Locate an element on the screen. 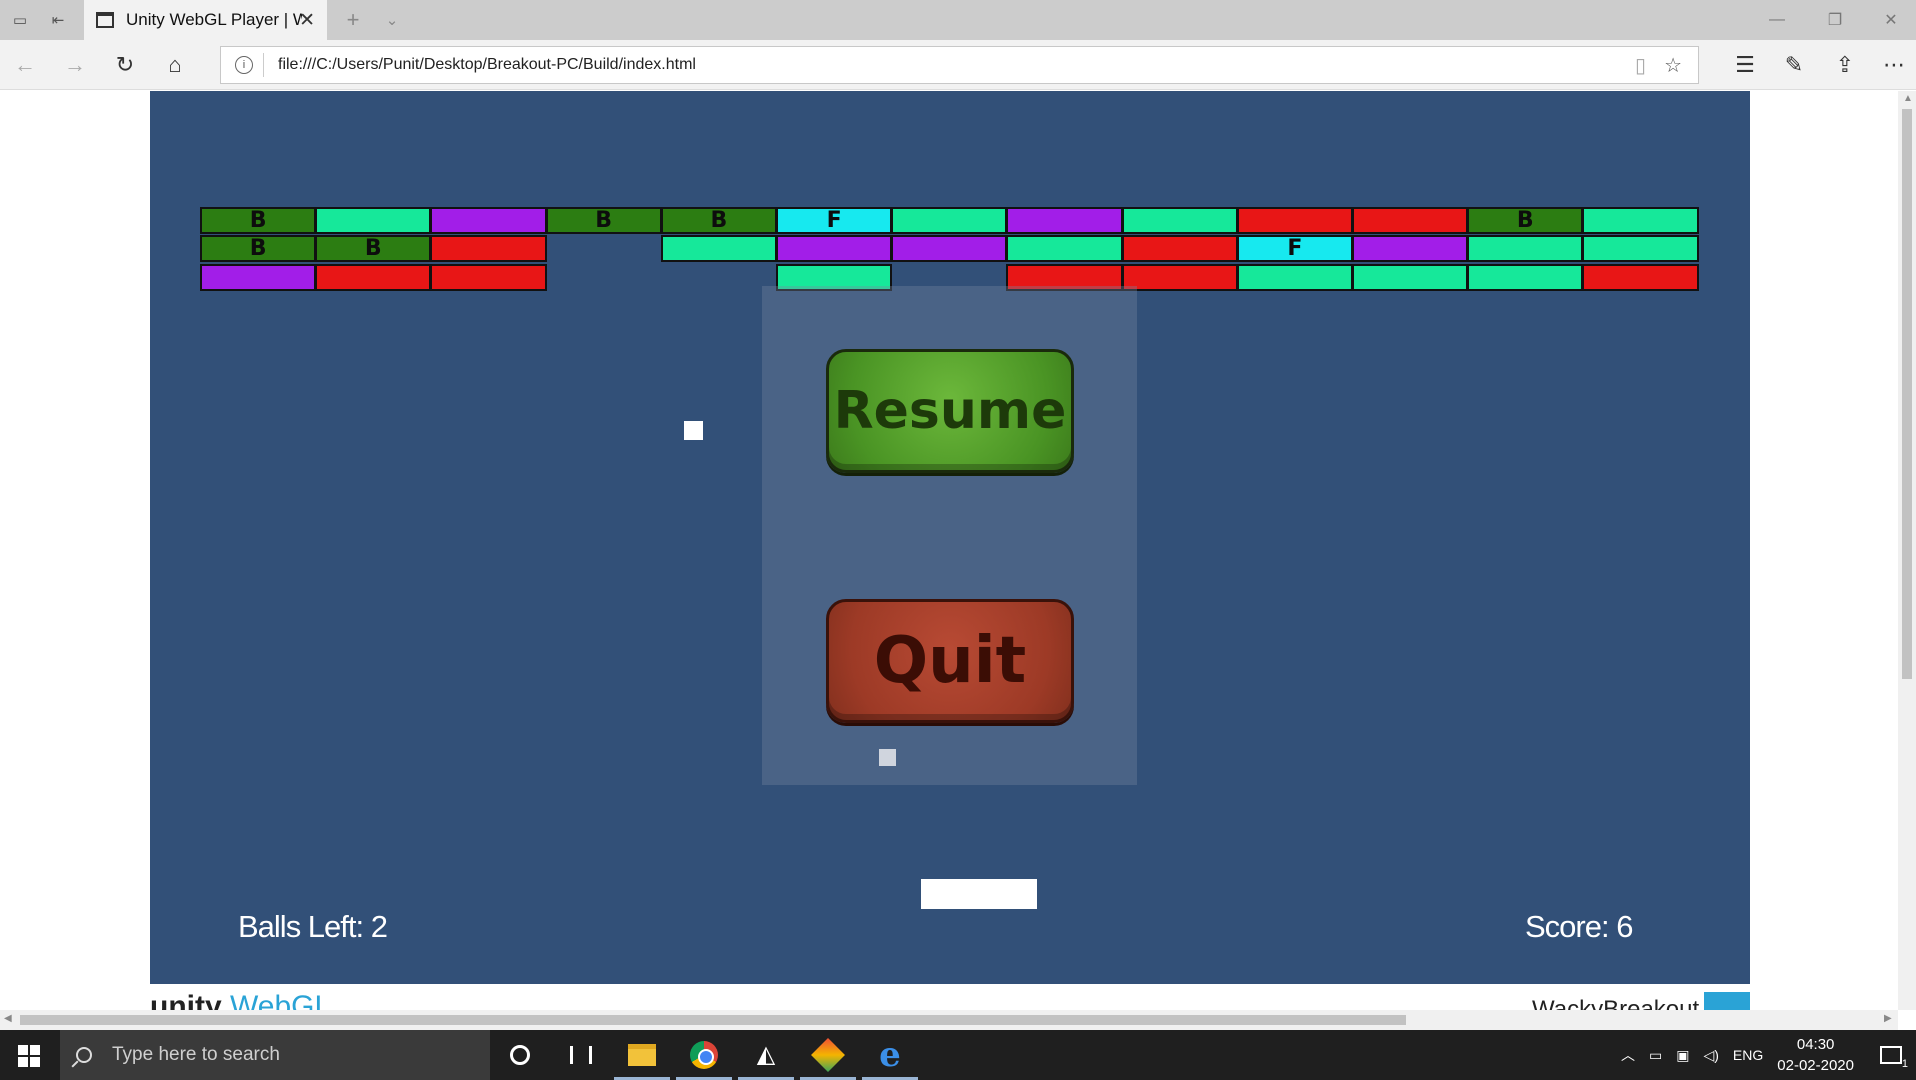 The width and height of the screenshot is (1916, 1080). vertical-scroll-thumb is located at coordinates (1907, 394).